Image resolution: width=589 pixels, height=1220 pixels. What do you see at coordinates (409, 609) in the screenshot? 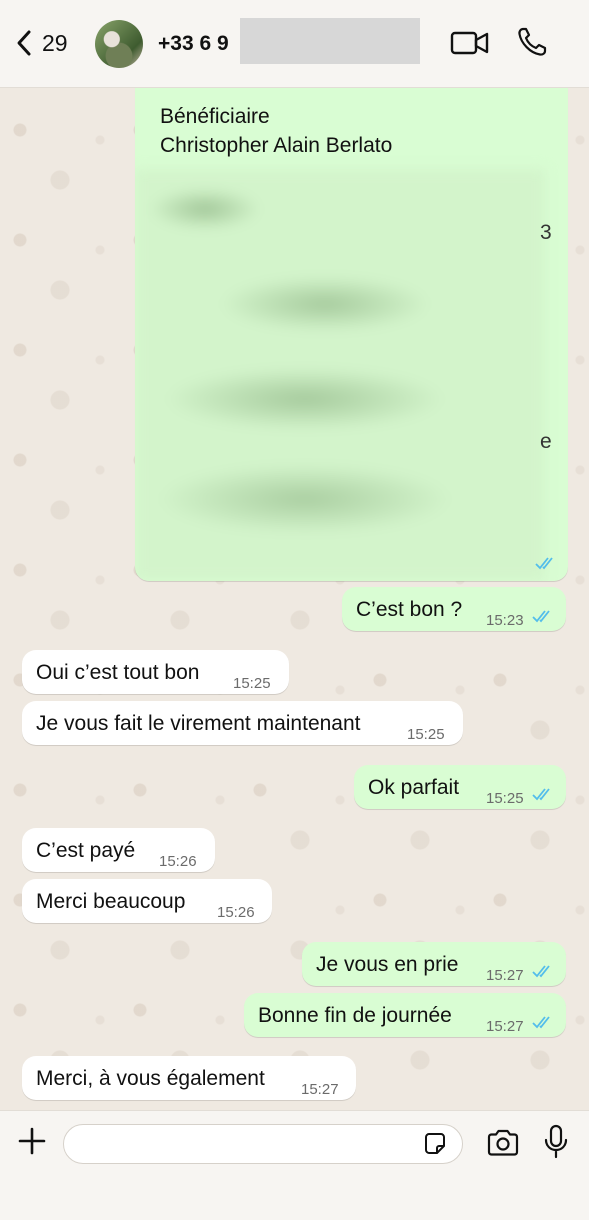
I see `message-text: C’est bon ?` at bounding box center [409, 609].